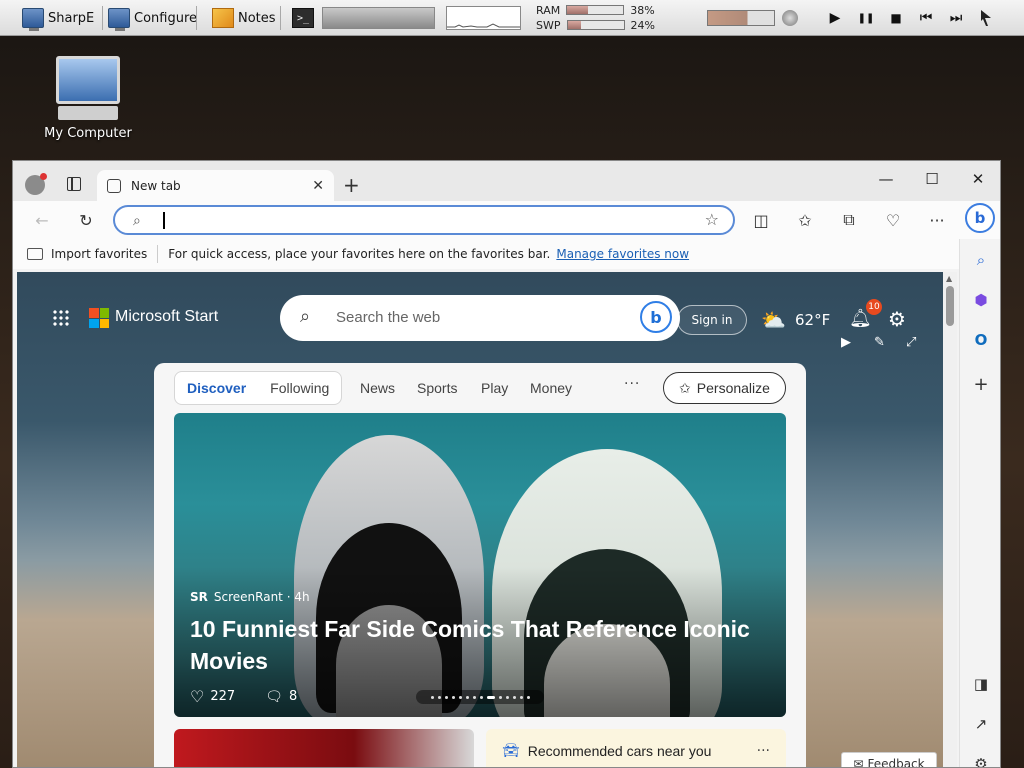  I want to click on tab-actions-icon, so click(74, 184).